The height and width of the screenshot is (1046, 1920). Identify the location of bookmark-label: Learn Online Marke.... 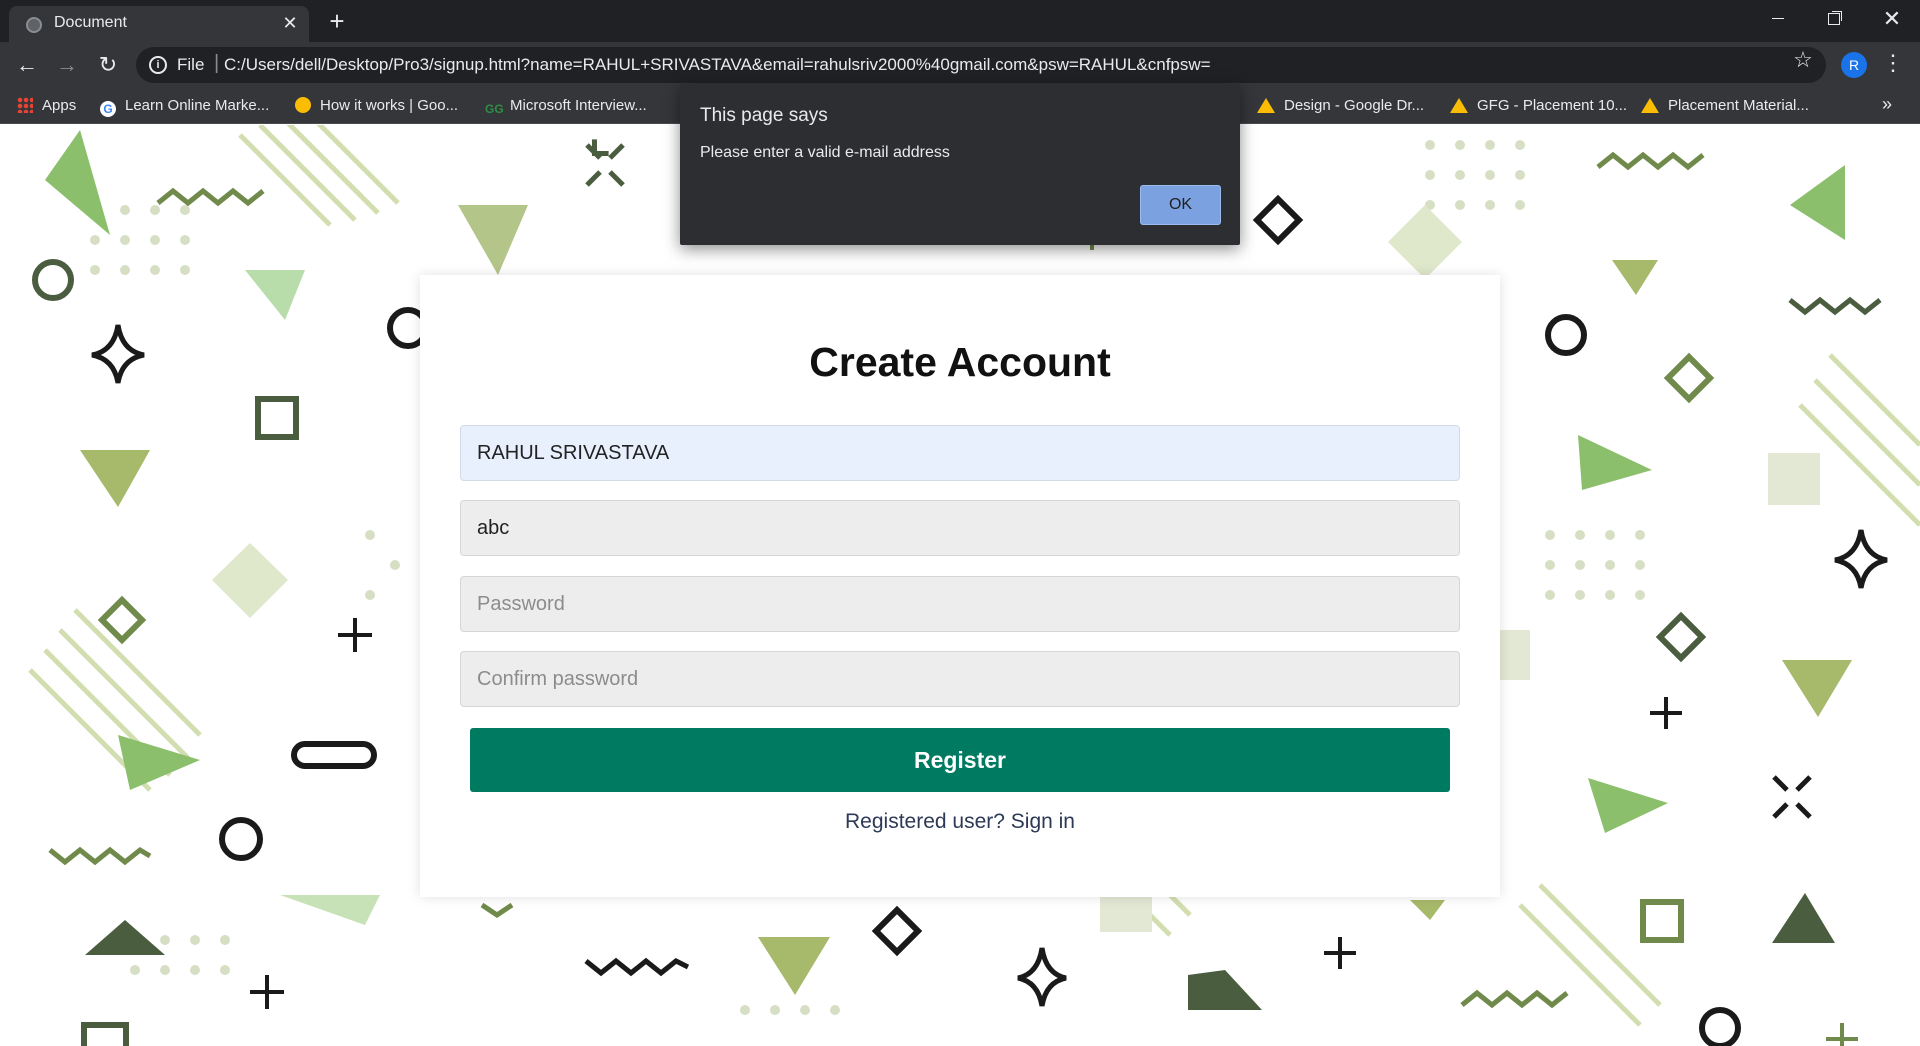
(197, 105).